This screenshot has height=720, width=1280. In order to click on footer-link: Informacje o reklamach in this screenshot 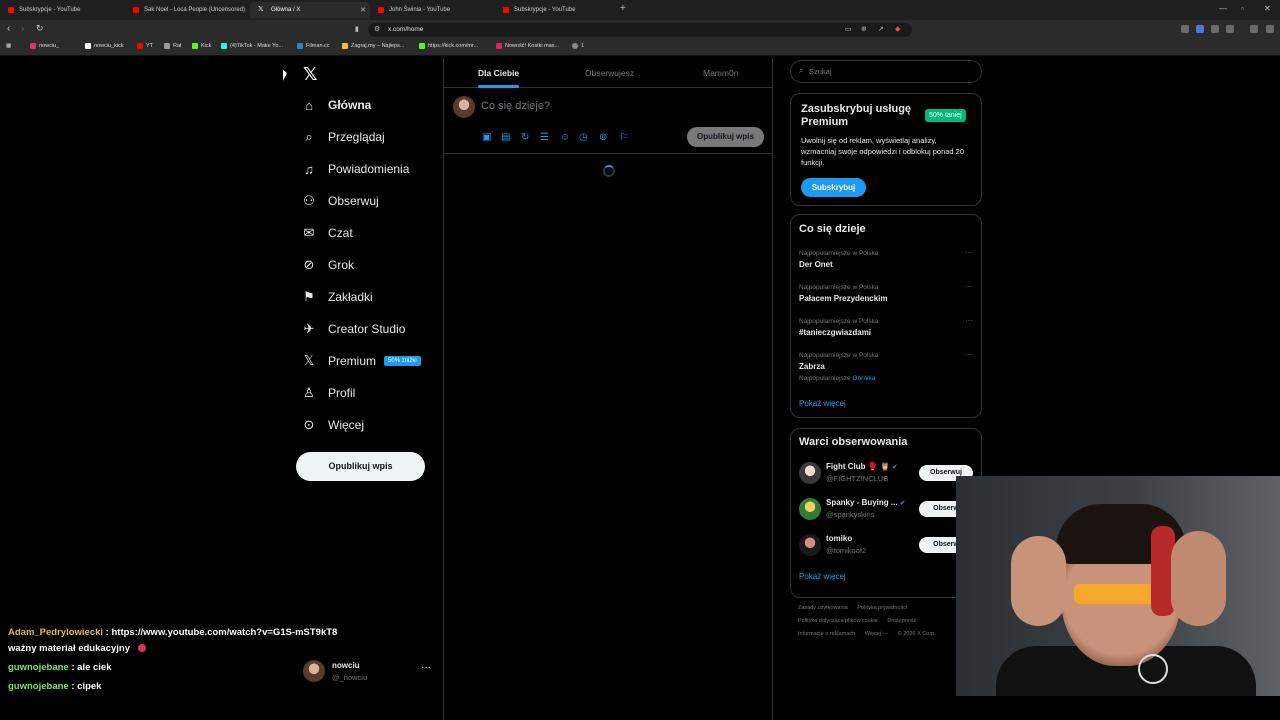, I will do `click(826, 634)`.